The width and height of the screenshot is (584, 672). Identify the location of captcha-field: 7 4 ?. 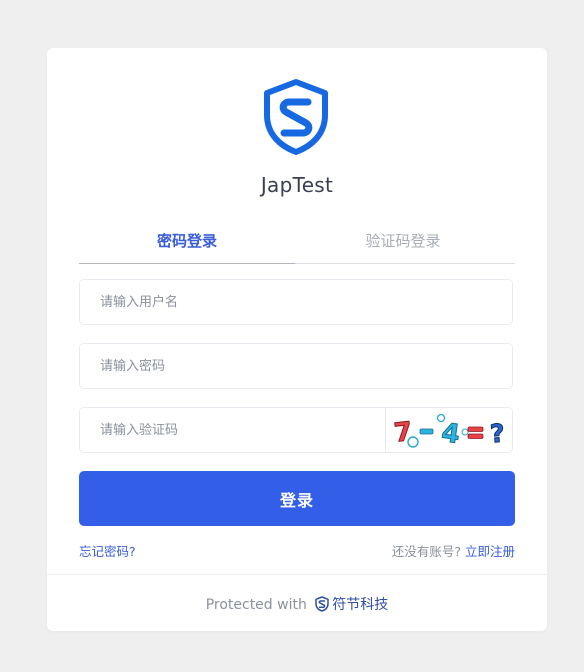
(296, 430).